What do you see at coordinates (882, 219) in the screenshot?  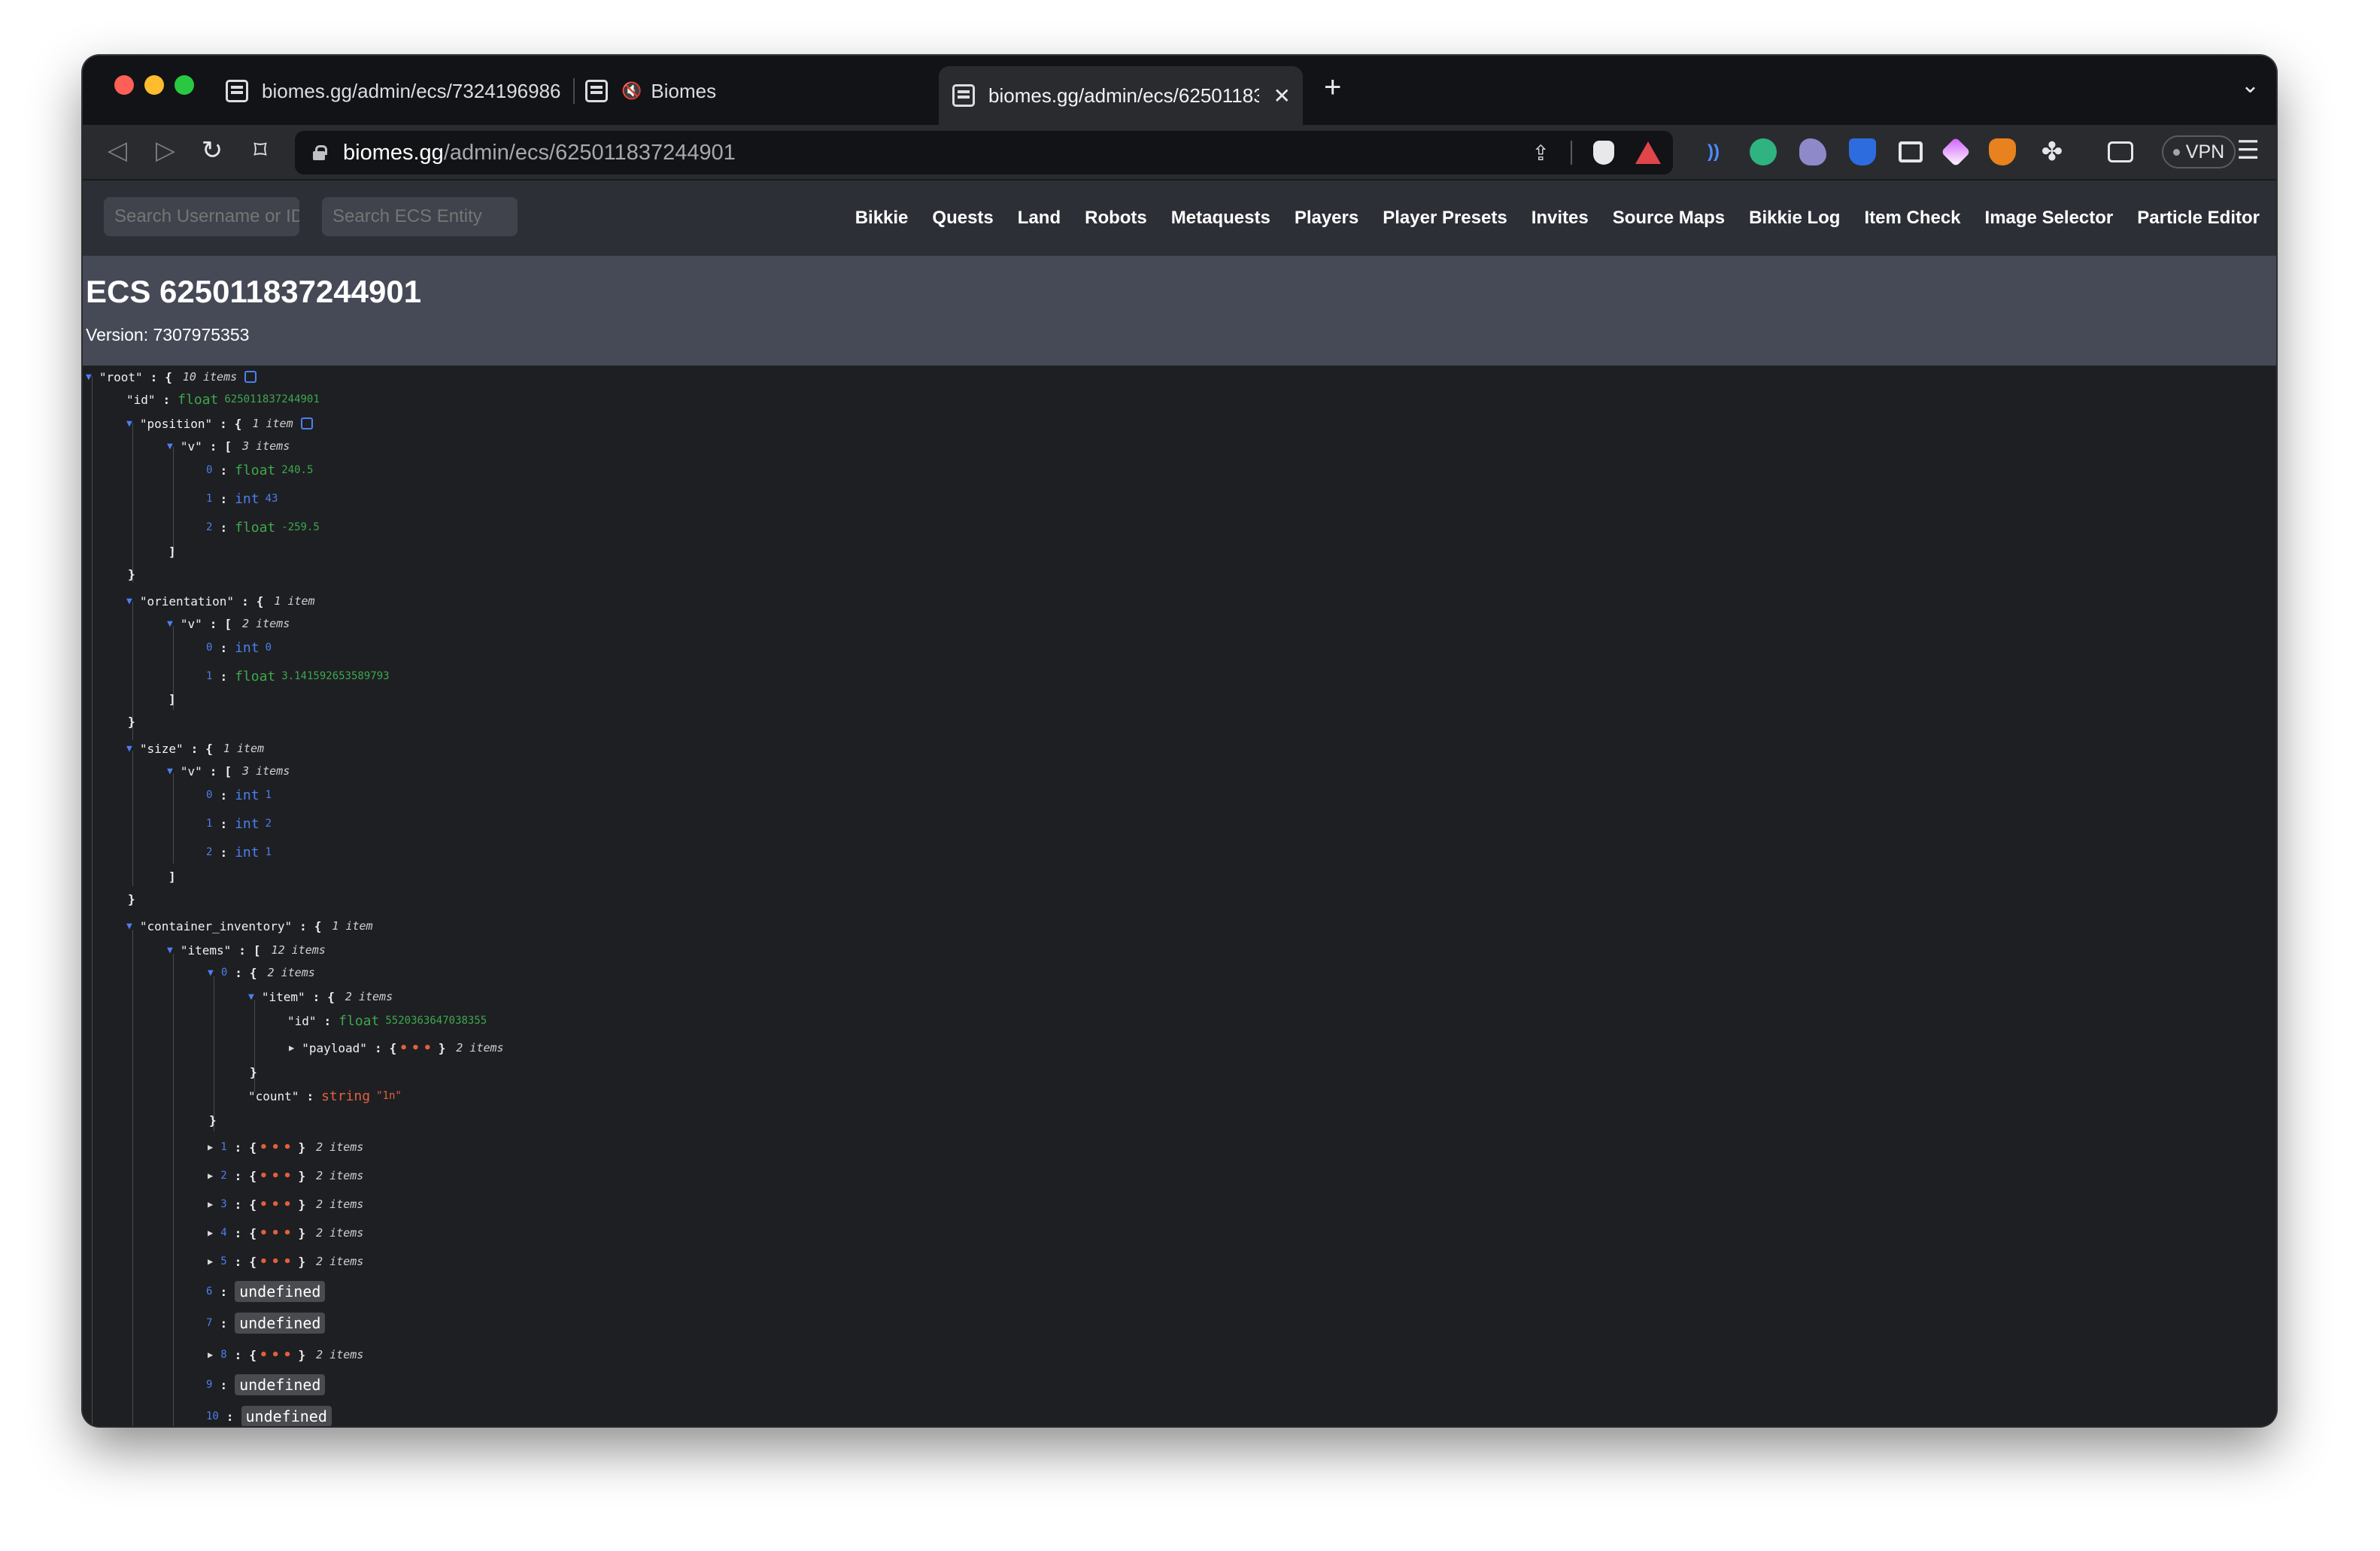 I see `nav-bikkie: Bikkie` at bounding box center [882, 219].